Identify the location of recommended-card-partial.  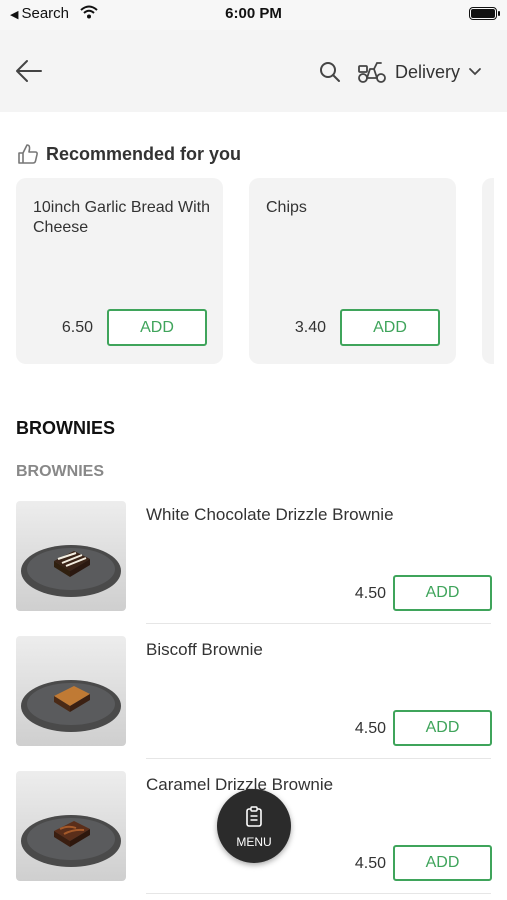
(488, 271).